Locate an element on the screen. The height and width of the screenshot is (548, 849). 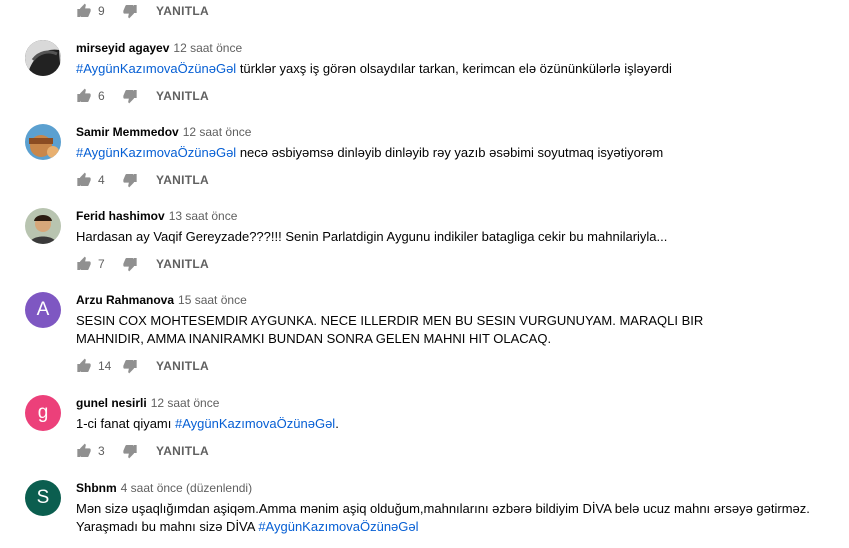
like-count: 7 is located at coordinates (101, 264).